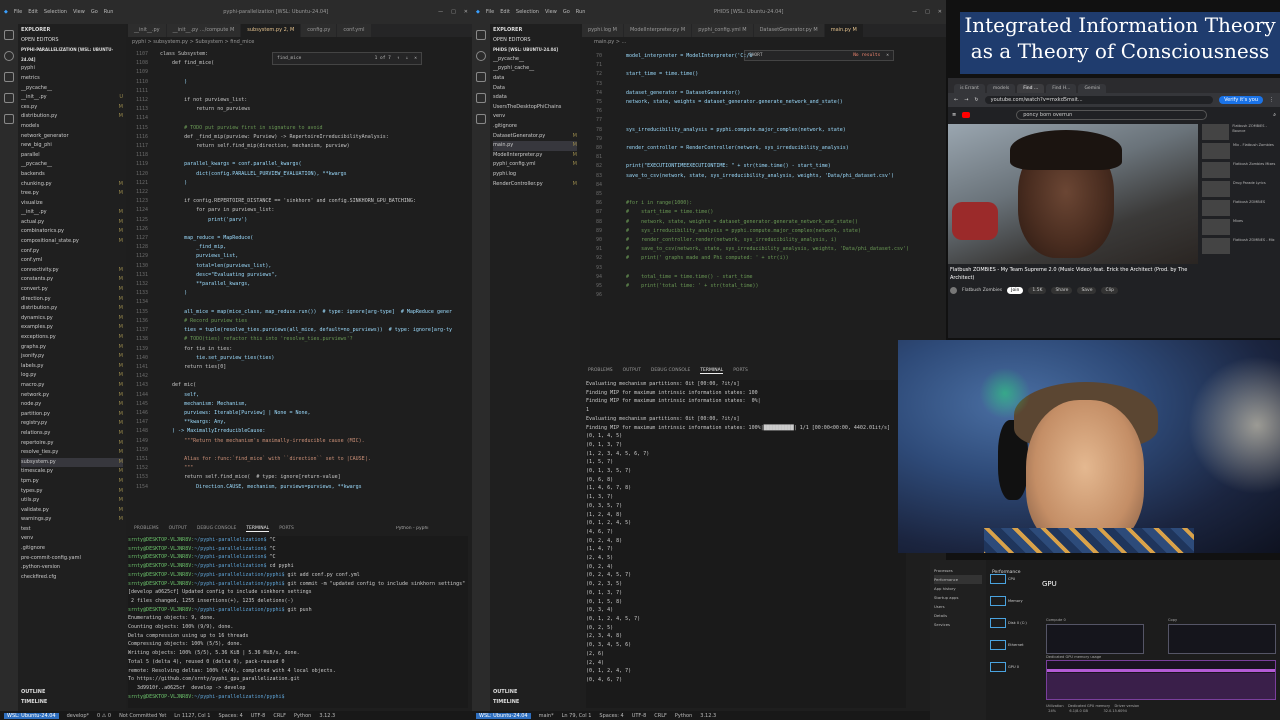 The height and width of the screenshot is (720, 1280). I want to click on editor-tab: __init__.py, so click(147, 30).